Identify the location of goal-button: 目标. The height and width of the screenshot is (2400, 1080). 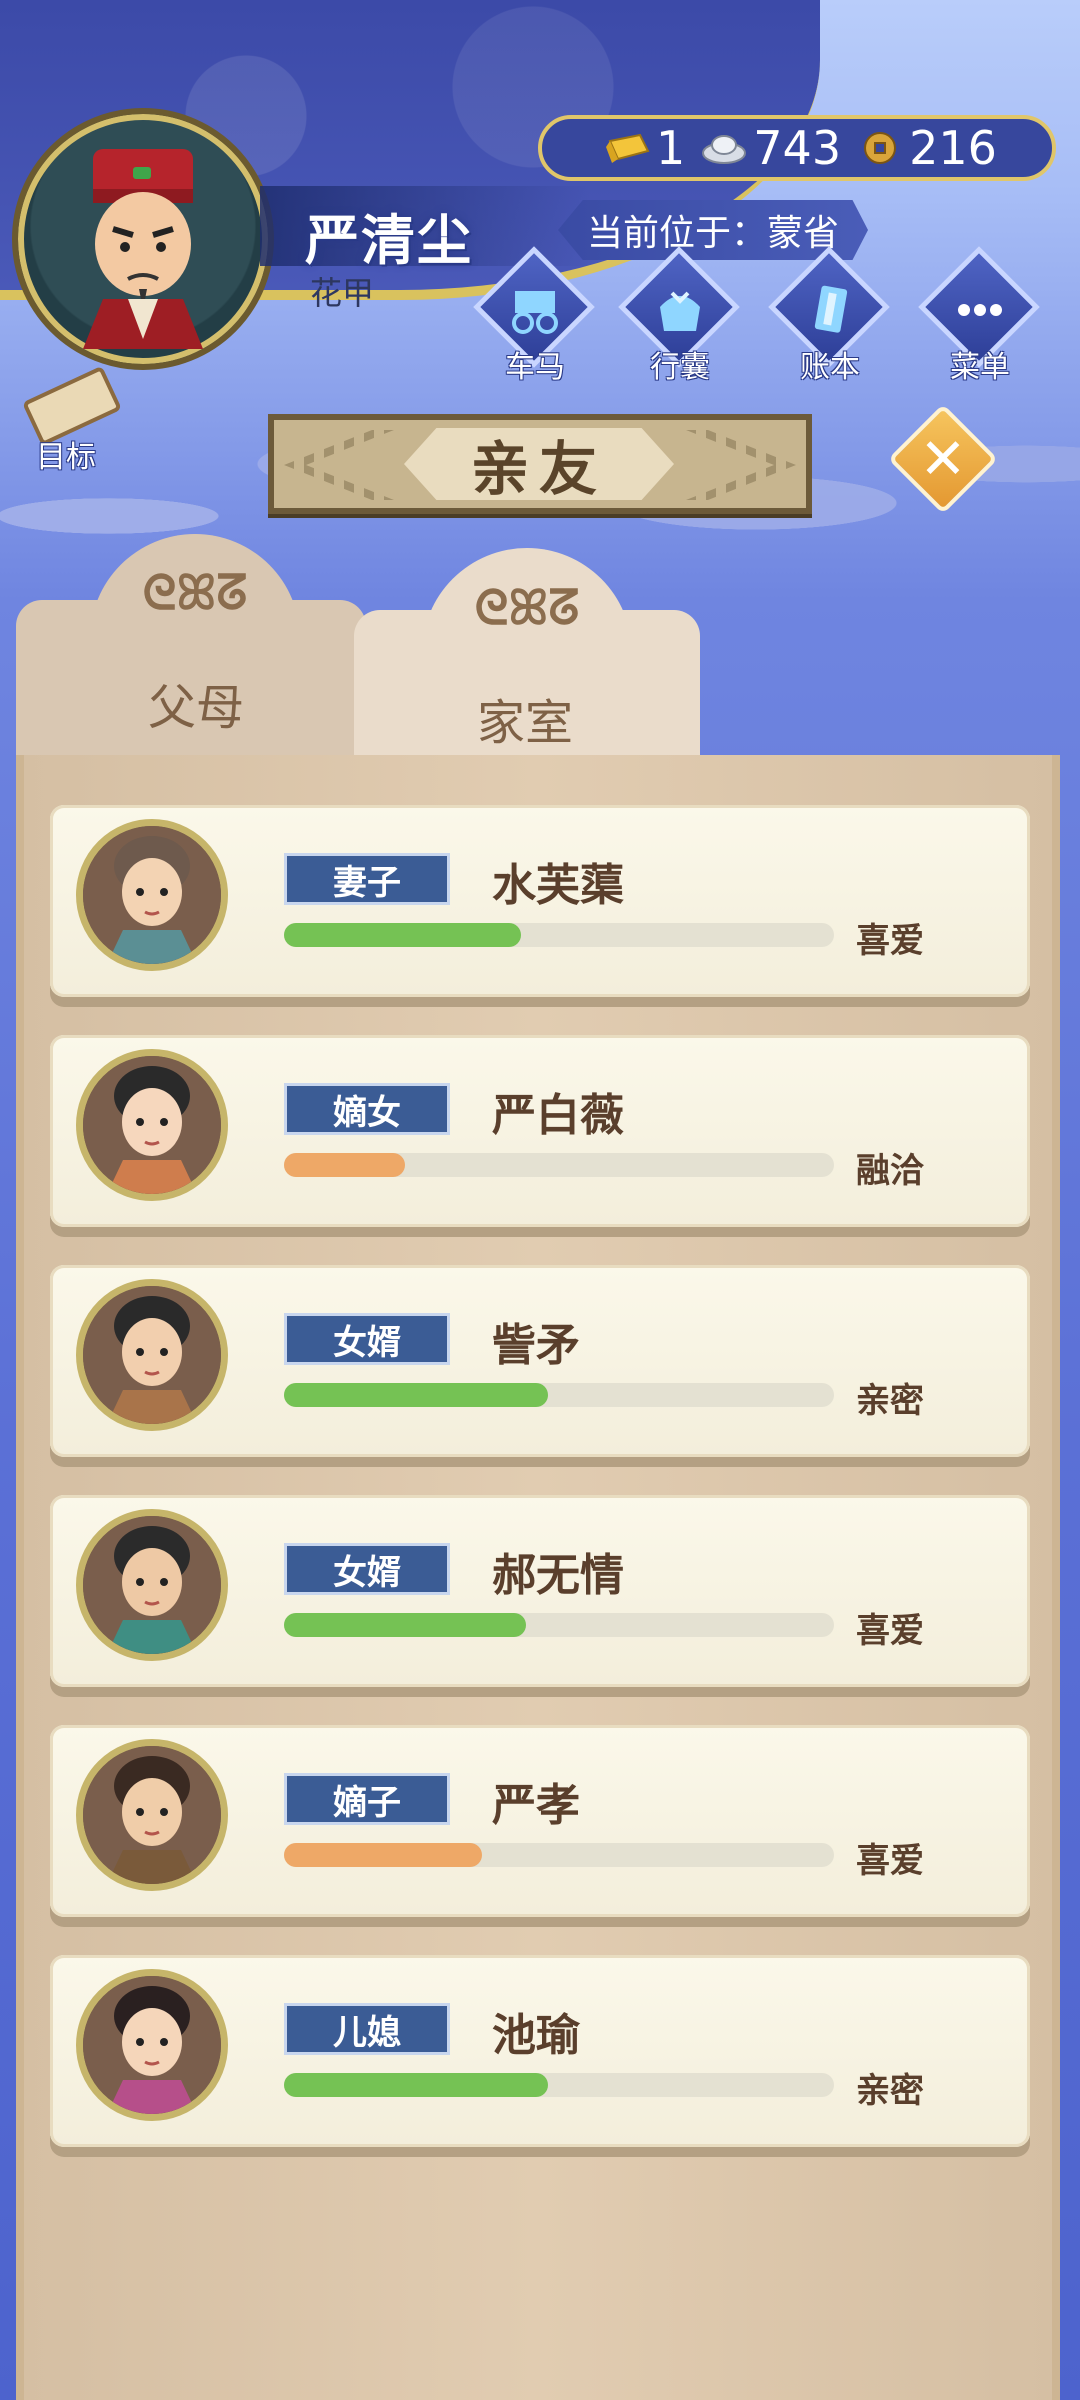
(69, 420).